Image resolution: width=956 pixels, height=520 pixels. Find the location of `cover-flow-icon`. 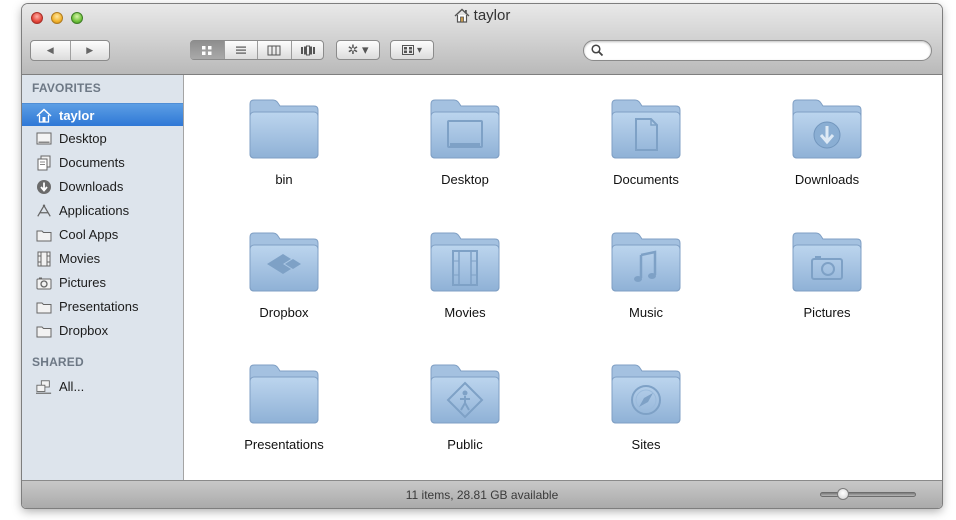

cover-flow-icon is located at coordinates (307, 50).